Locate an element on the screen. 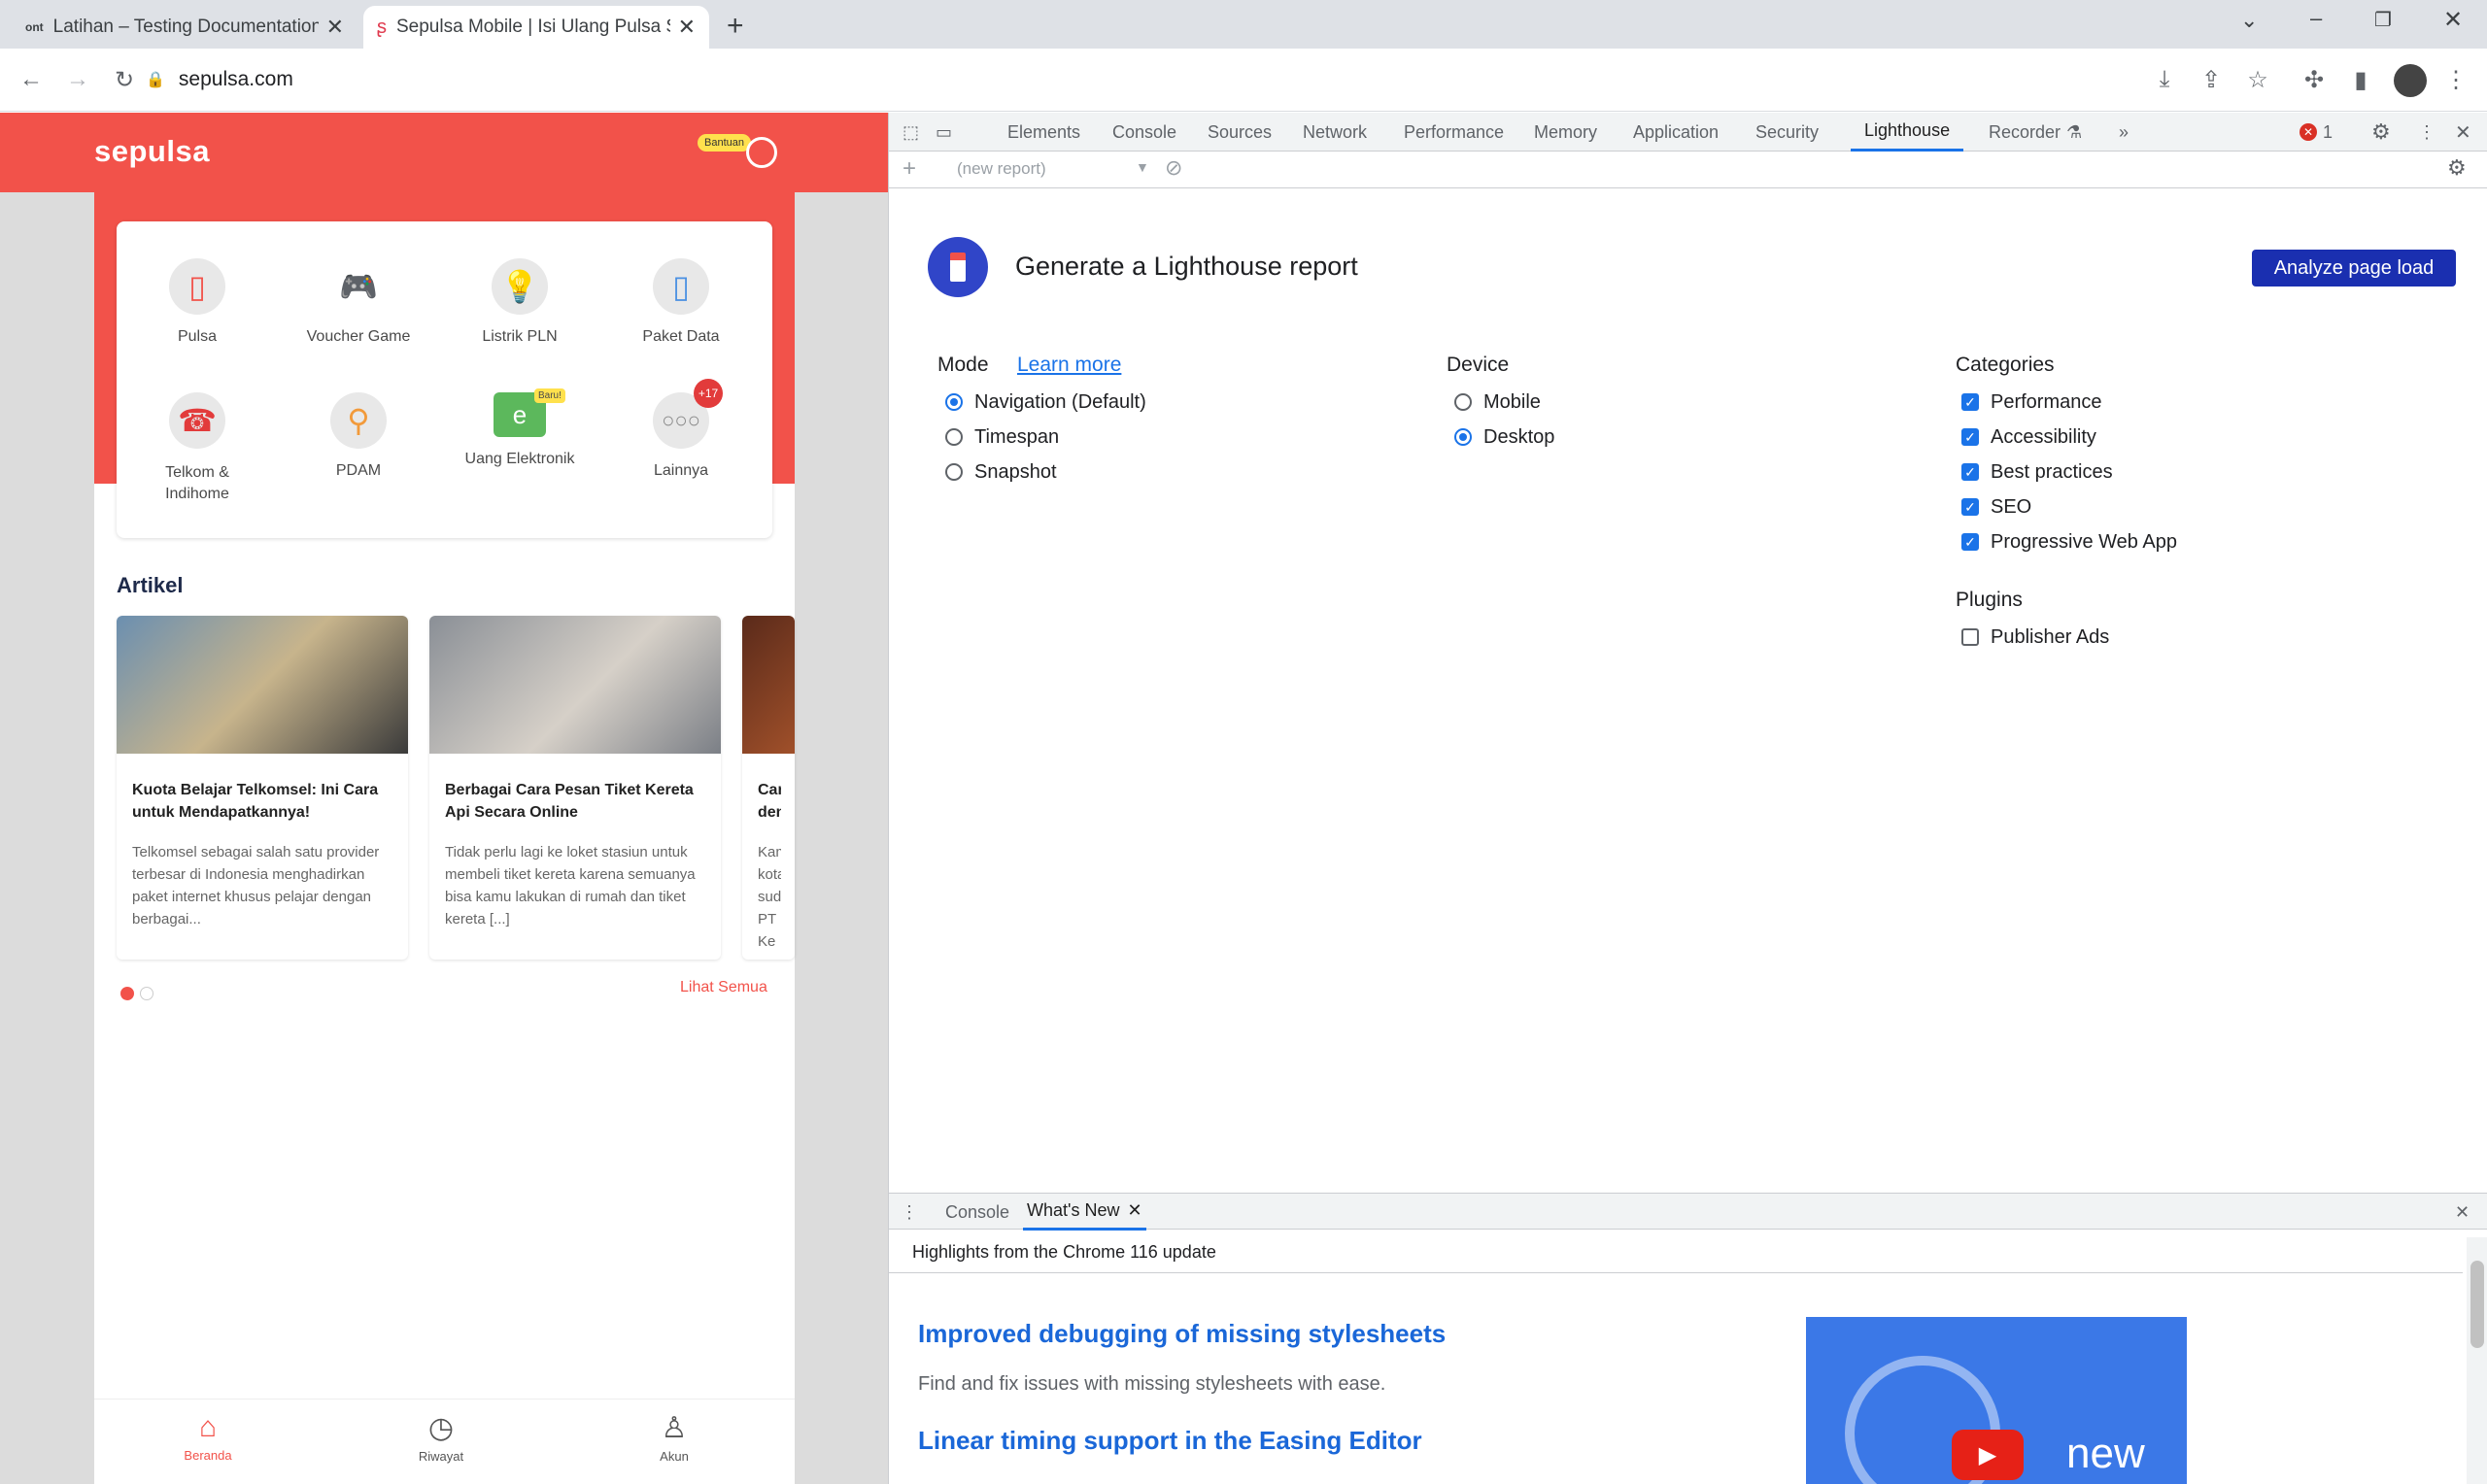 Image resolution: width=2487 pixels, height=1484 pixels. profile-avatar is located at coordinates (2410, 80).